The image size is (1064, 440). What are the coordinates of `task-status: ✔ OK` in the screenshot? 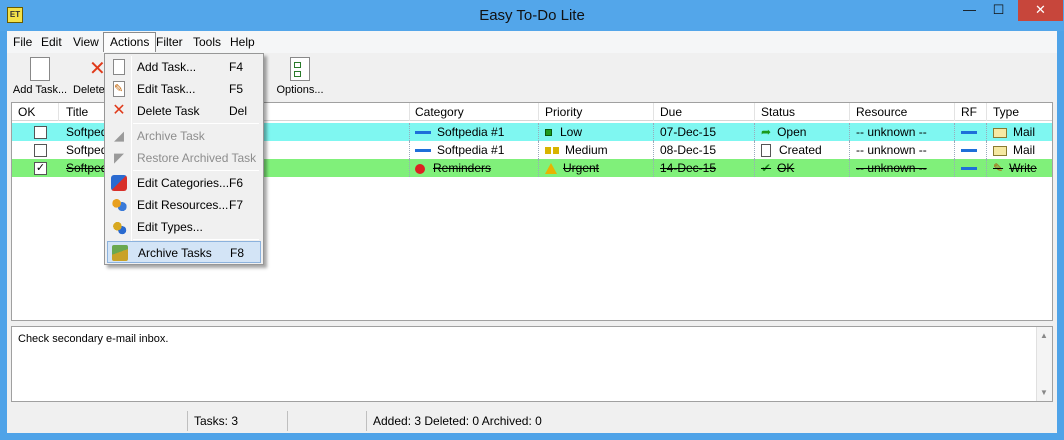 It's located at (802, 168).